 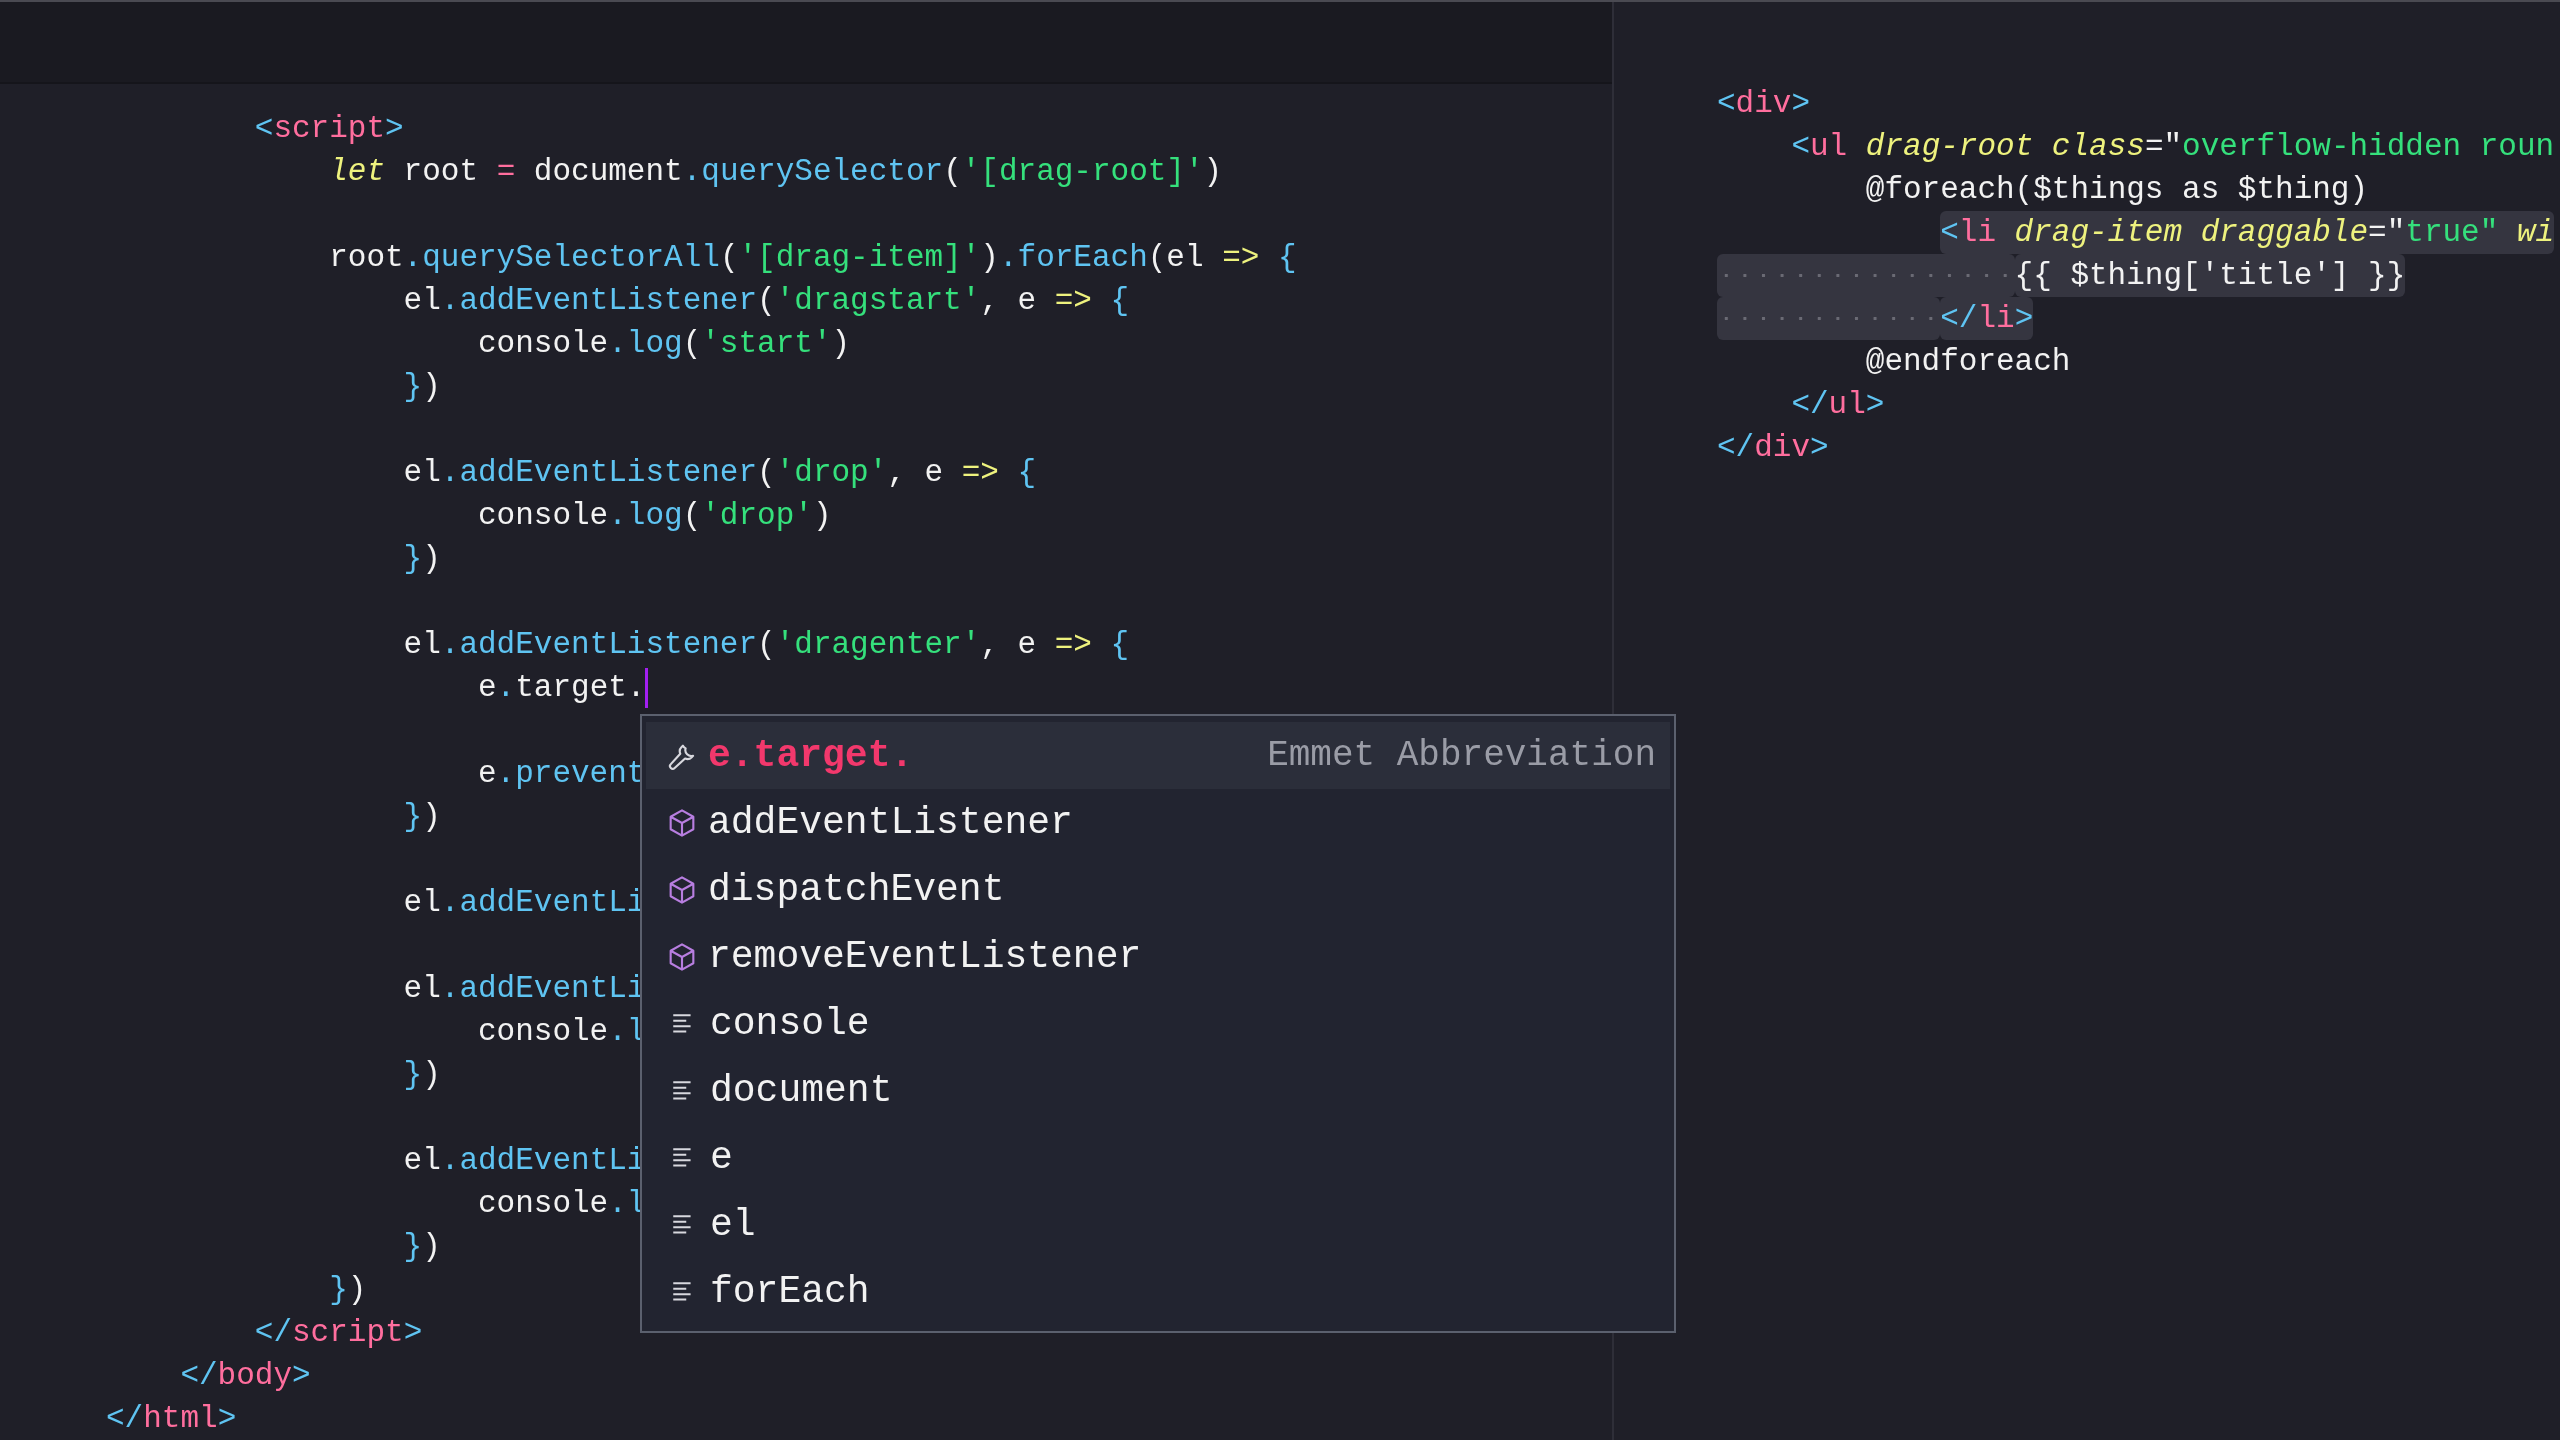 What do you see at coordinates (720, 473) in the screenshot?
I see `code-line: el.addEventListener('drop', e => {` at bounding box center [720, 473].